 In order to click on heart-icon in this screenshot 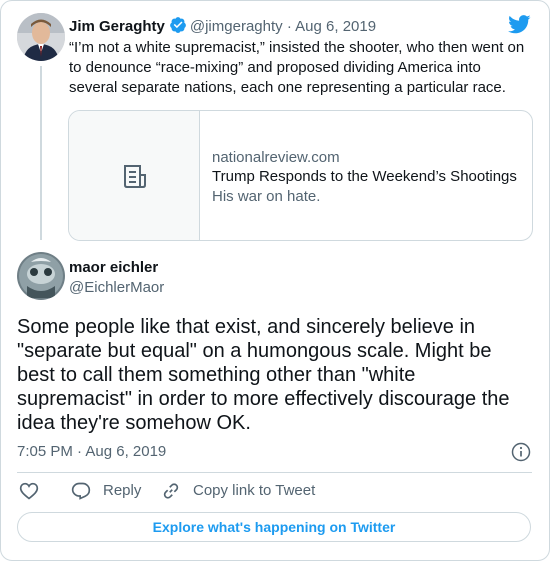, I will do `click(29, 491)`.